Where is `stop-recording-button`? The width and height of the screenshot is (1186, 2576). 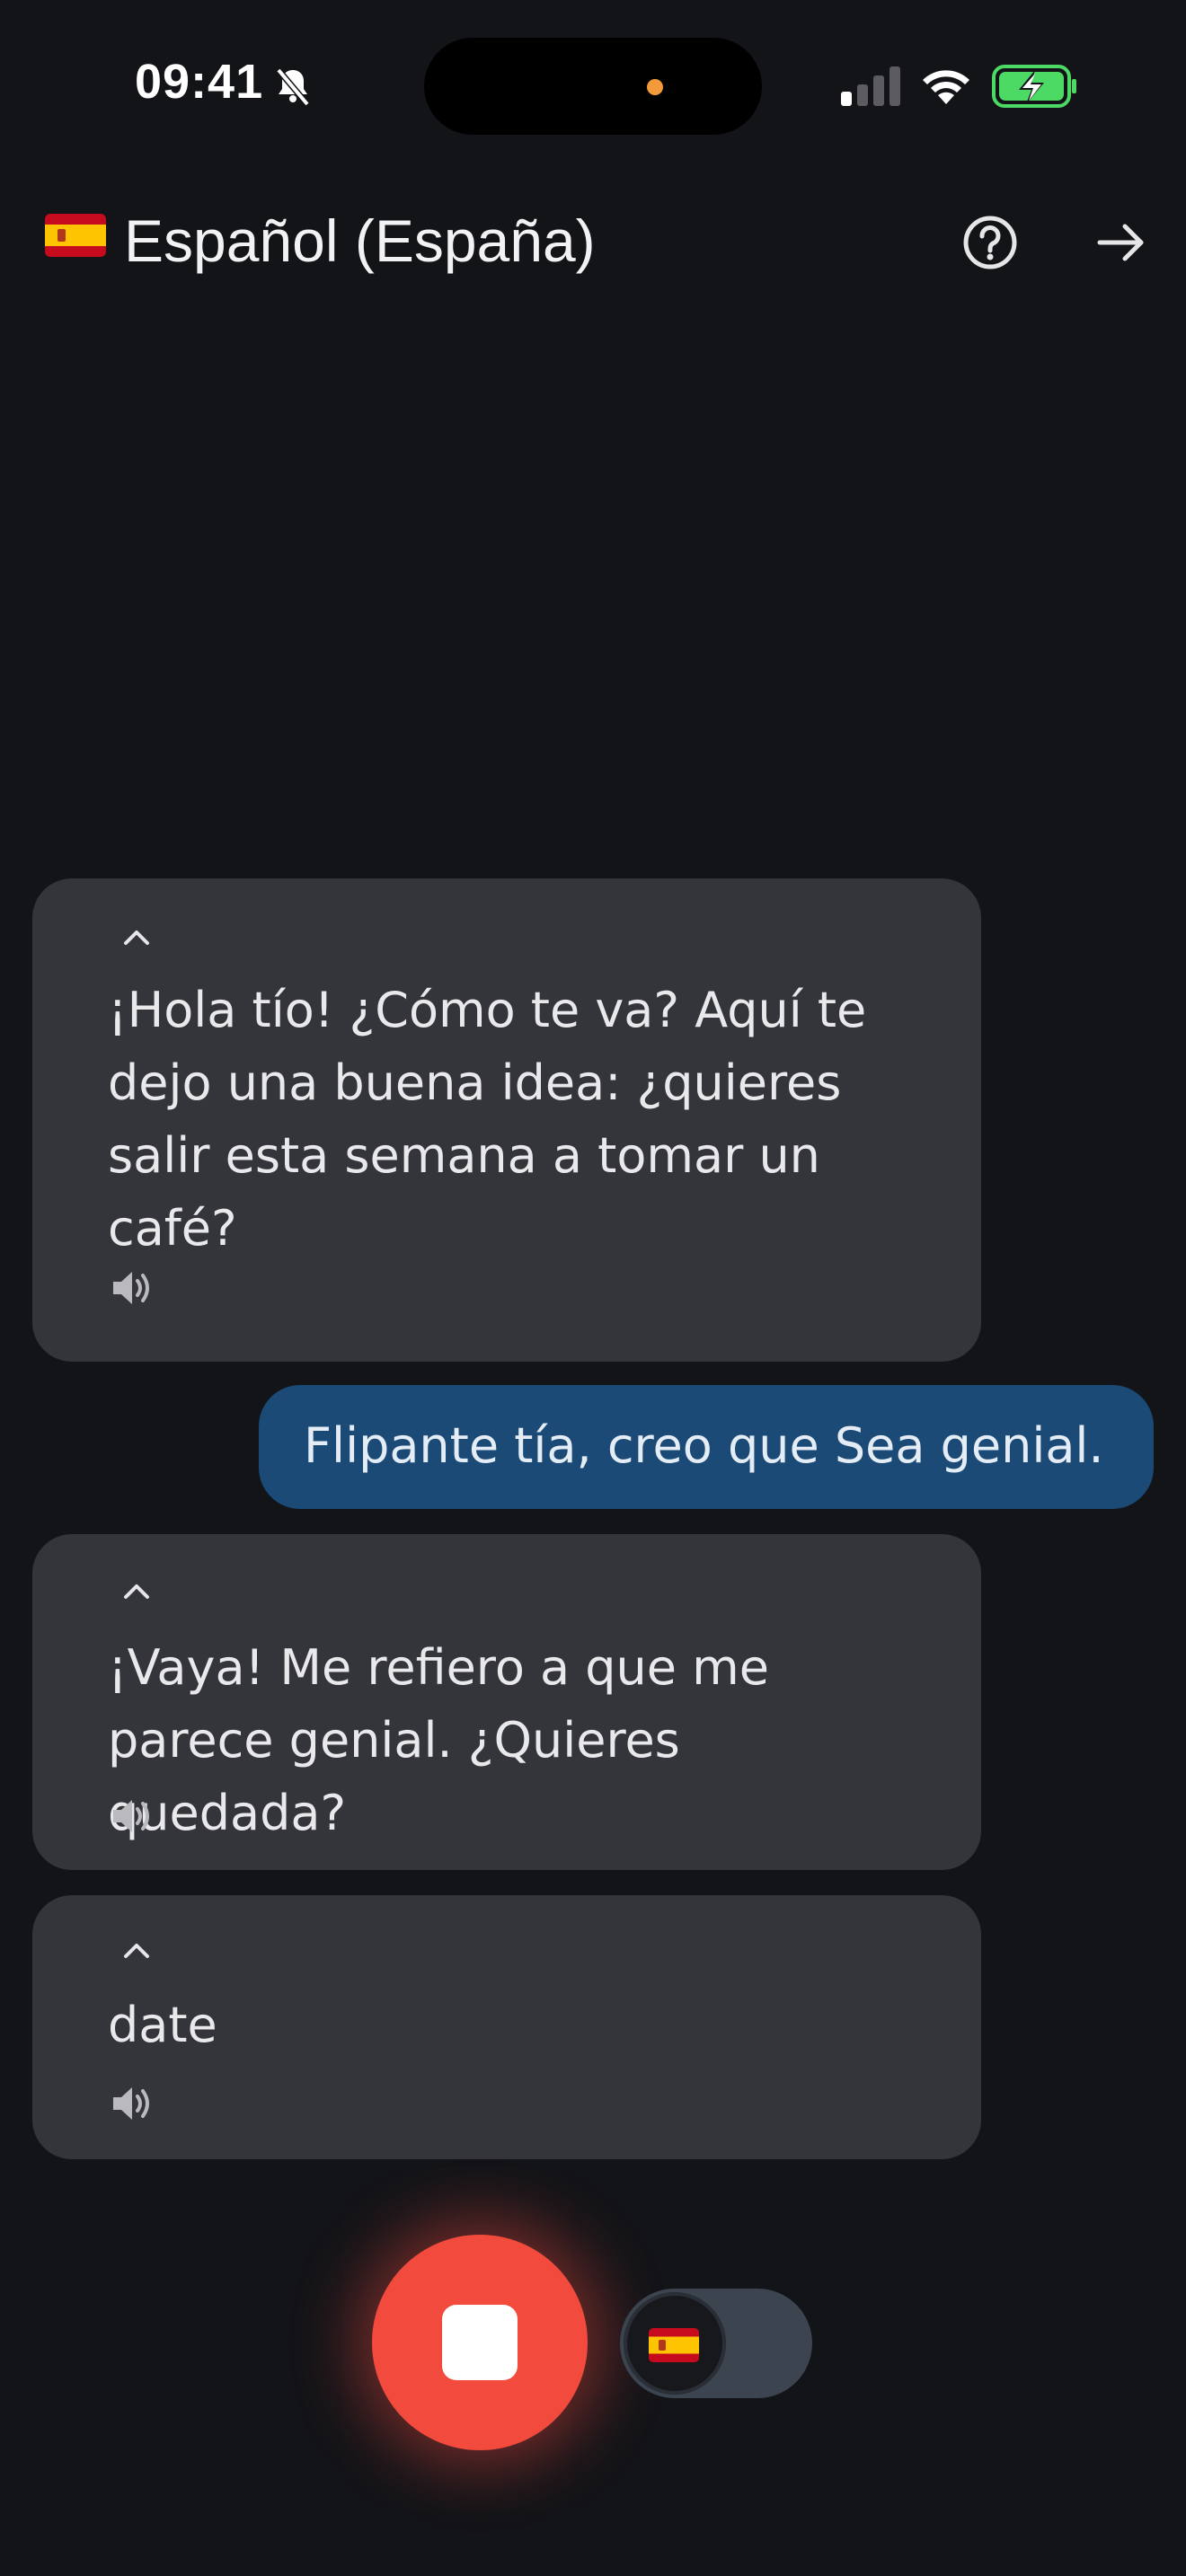 stop-recording-button is located at coordinates (480, 2342).